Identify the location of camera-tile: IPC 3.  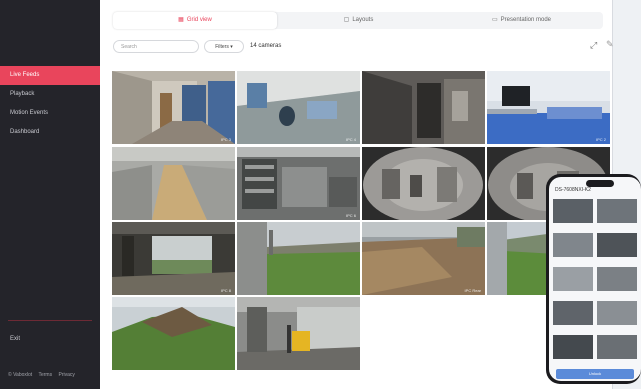
(173, 107).